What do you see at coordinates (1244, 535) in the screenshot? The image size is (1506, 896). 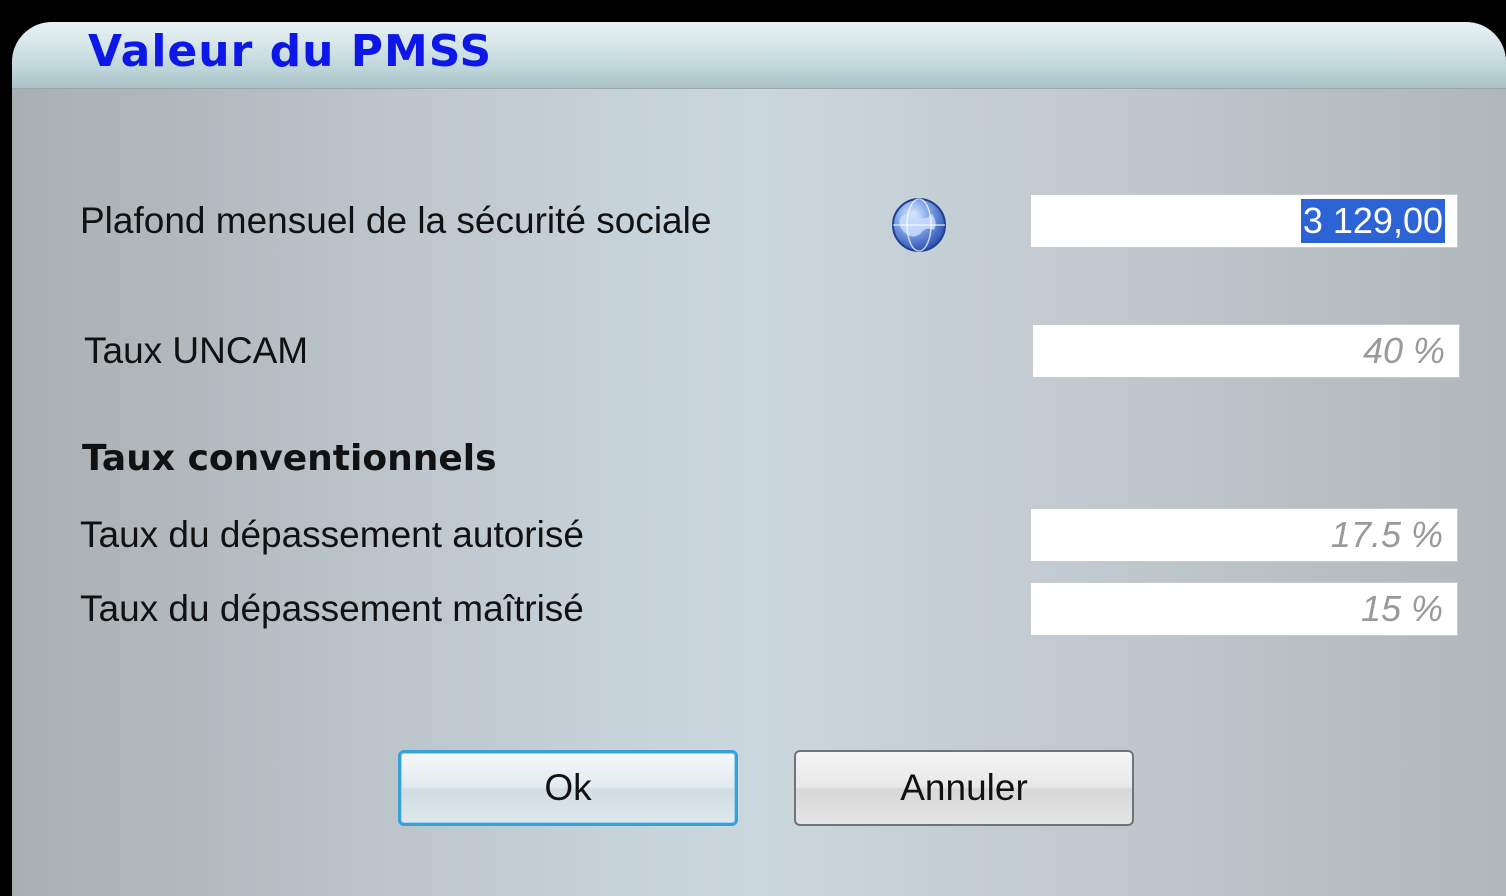 I see `autorise-field: 17.5 %` at bounding box center [1244, 535].